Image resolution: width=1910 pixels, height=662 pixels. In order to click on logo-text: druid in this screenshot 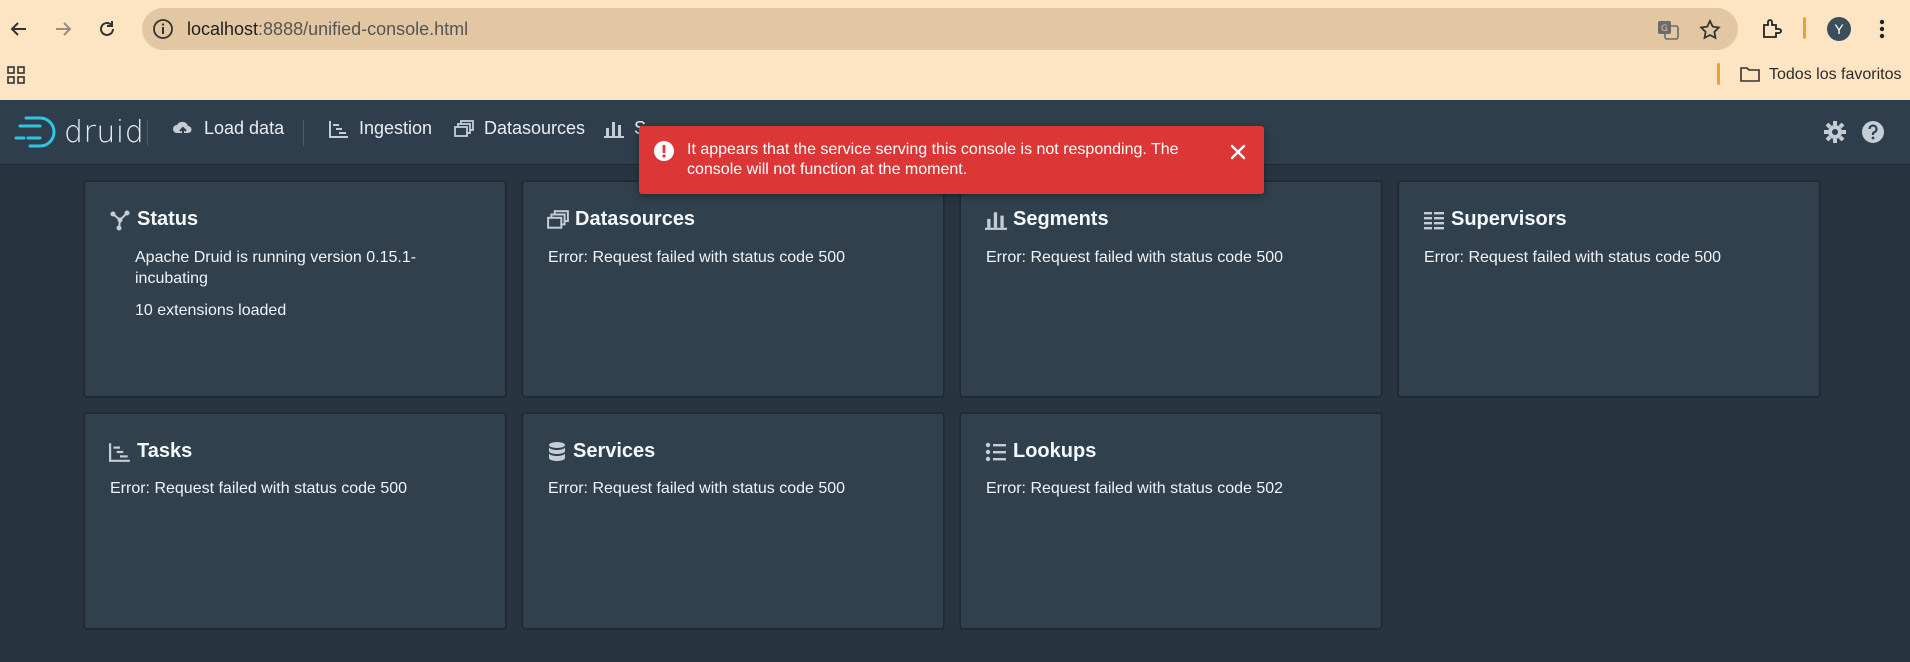, I will do `click(104, 132)`.